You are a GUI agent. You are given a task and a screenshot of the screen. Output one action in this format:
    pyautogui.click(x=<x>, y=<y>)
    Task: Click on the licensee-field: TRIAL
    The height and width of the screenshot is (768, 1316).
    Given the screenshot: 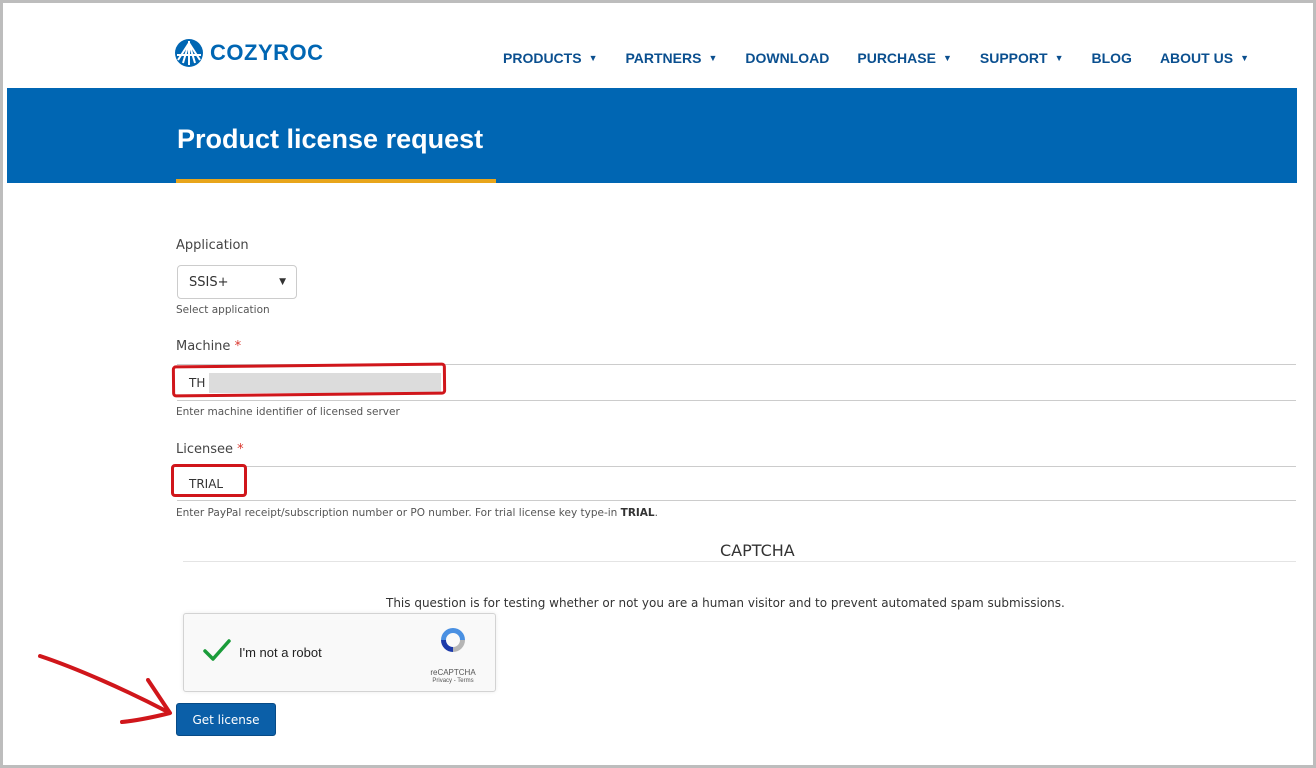 What is the action you would take?
    pyautogui.click(x=736, y=483)
    